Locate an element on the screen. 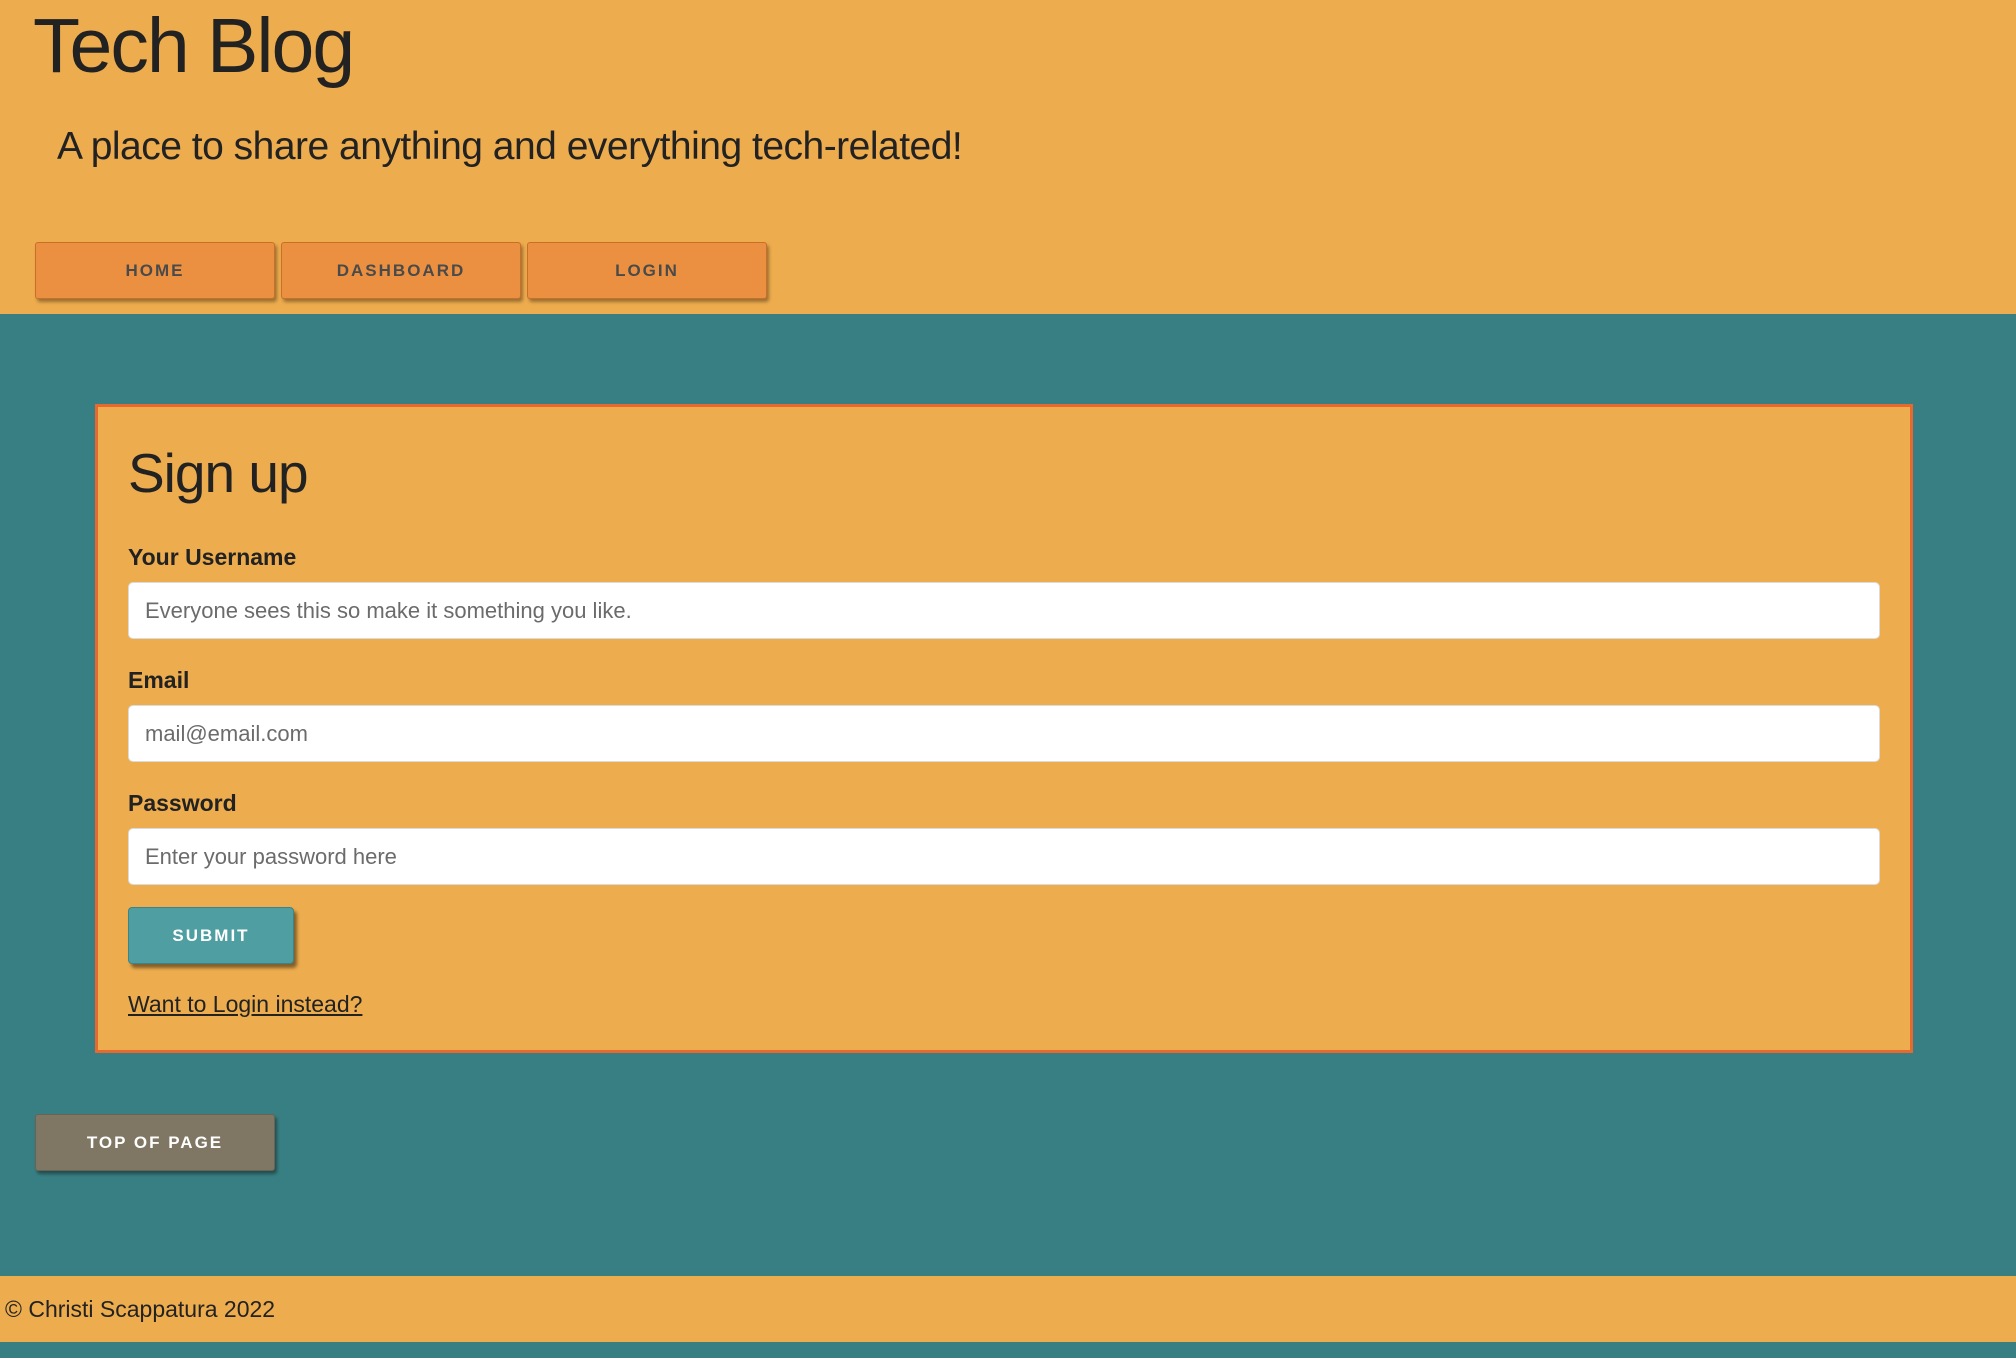 The image size is (2016, 1358). nav-dashboard-button: DASHBOARD is located at coordinates (401, 270).